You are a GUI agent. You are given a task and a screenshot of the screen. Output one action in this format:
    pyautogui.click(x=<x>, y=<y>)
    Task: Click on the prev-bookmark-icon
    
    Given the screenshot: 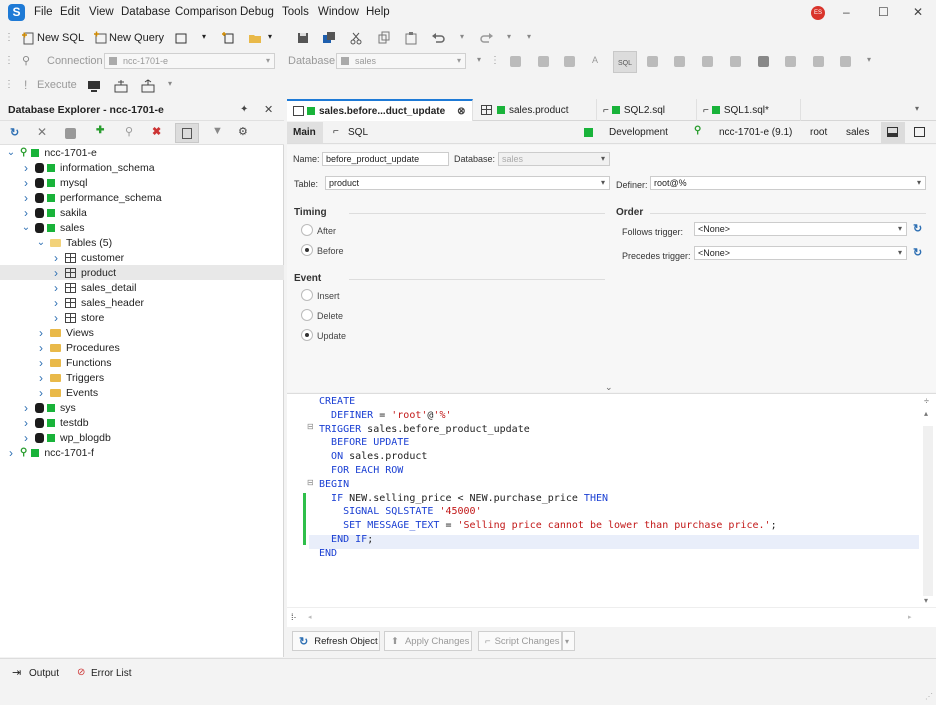 What is the action you would take?
    pyautogui.click(x=790, y=61)
    